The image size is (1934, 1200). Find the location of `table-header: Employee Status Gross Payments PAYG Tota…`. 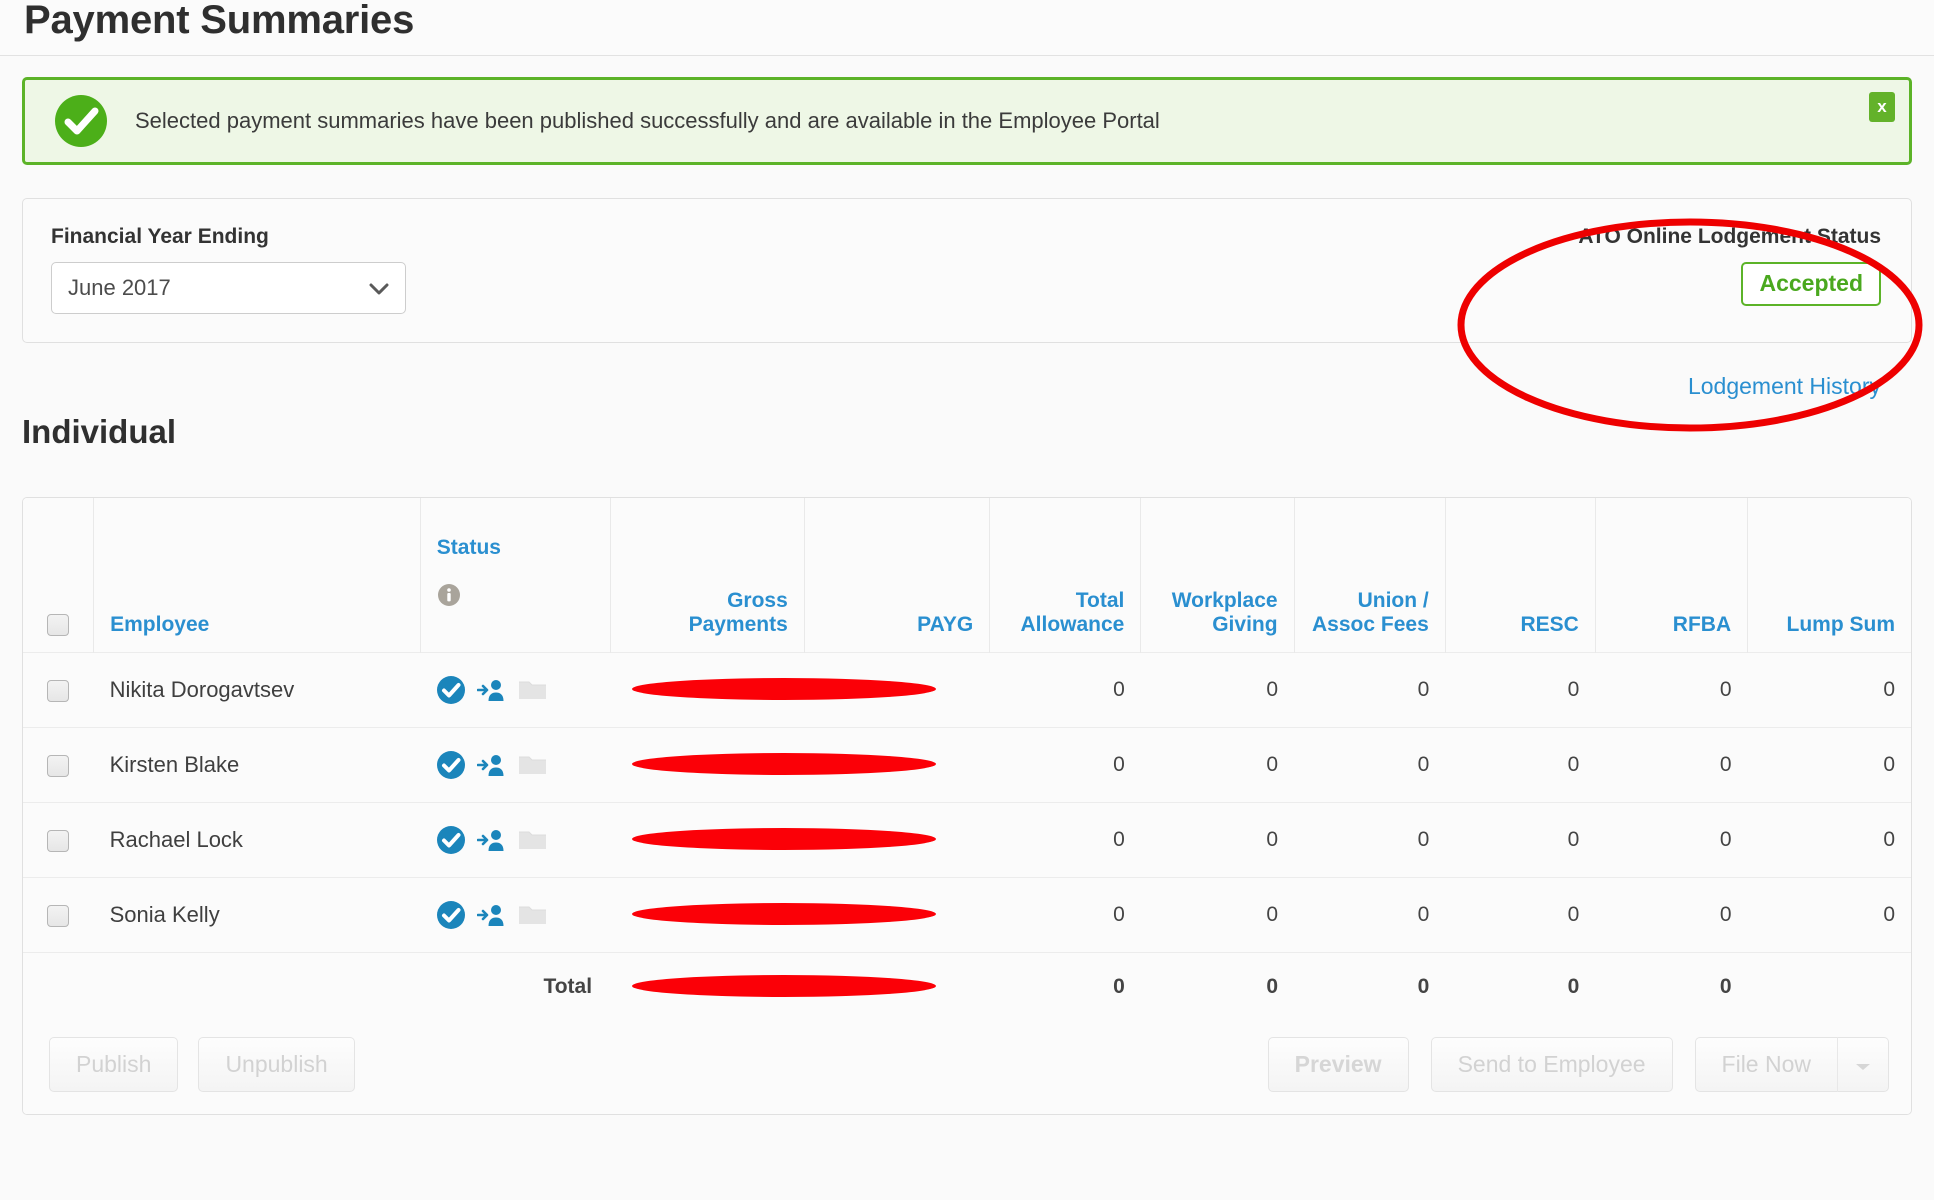

table-header: Employee Status Gross Payments PAYG Tota… is located at coordinates (967, 575).